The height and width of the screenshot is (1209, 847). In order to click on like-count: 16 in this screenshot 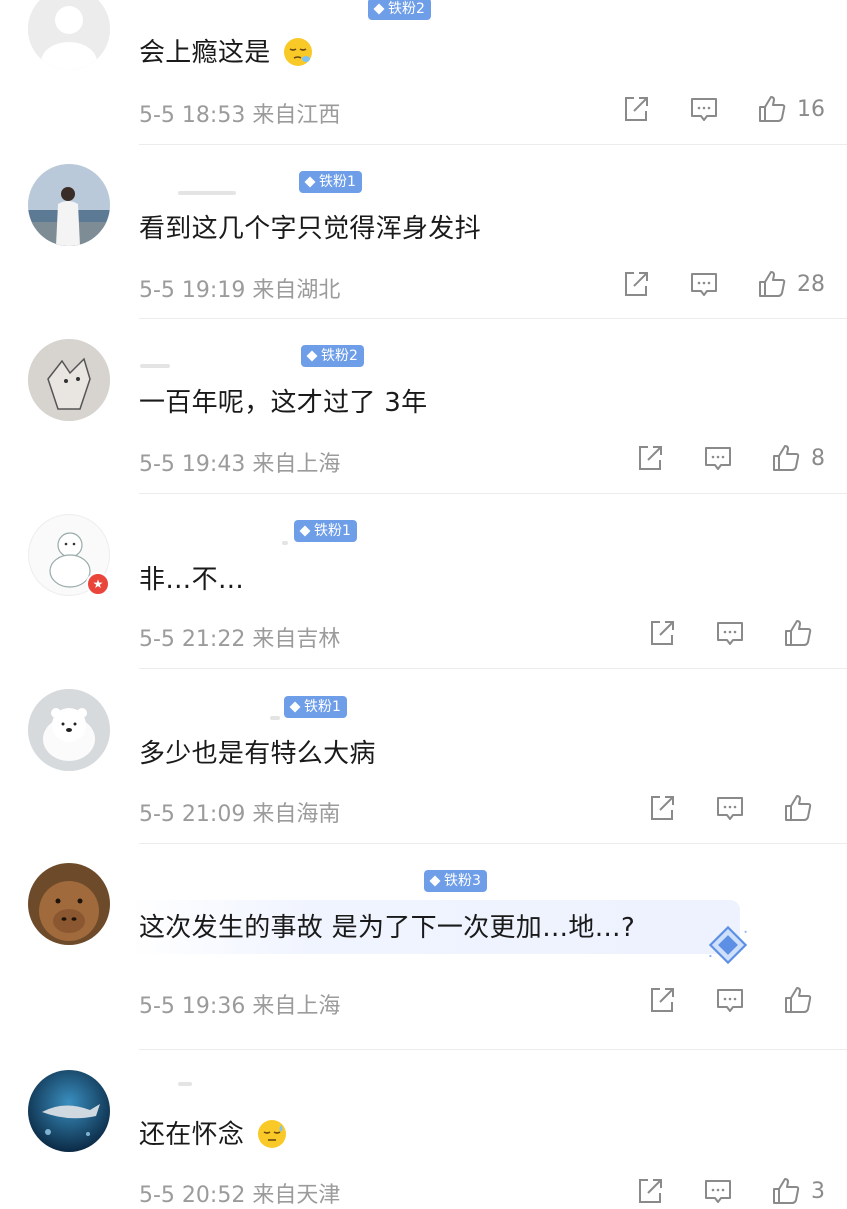, I will do `click(811, 109)`.